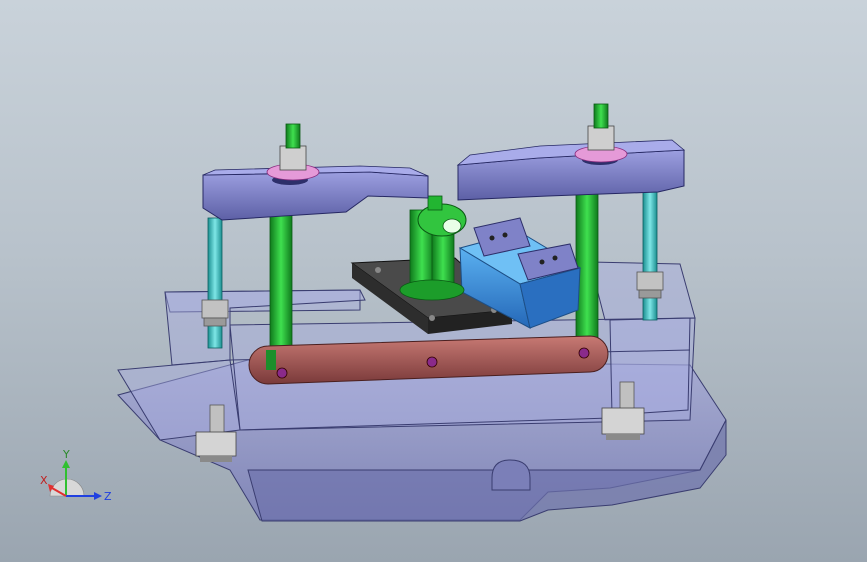 The image size is (867, 562). What do you see at coordinates (571, 170) in the screenshot?
I see `clamp-arm-right` at bounding box center [571, 170].